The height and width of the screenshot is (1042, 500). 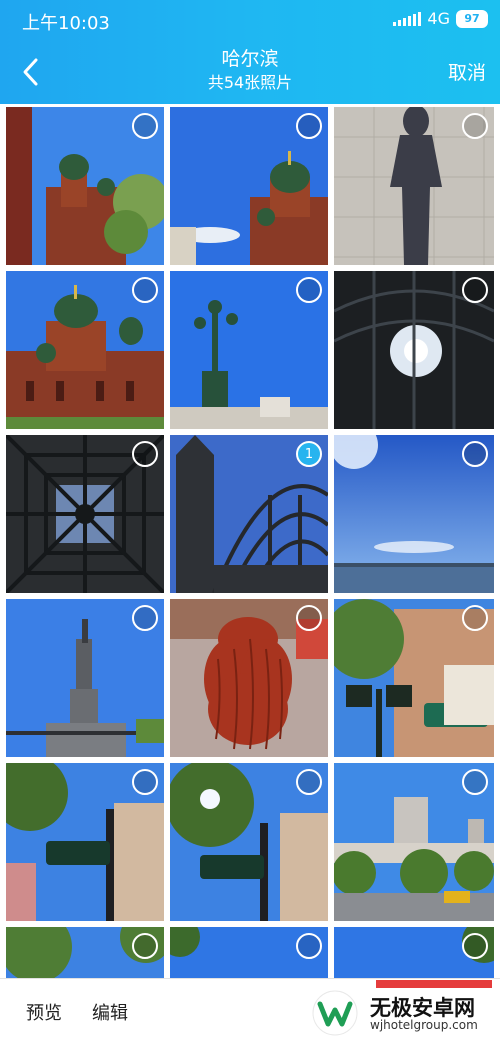 What do you see at coordinates (424, 1025) in the screenshot?
I see `watermark-url: wjhotelgroup.com` at bounding box center [424, 1025].